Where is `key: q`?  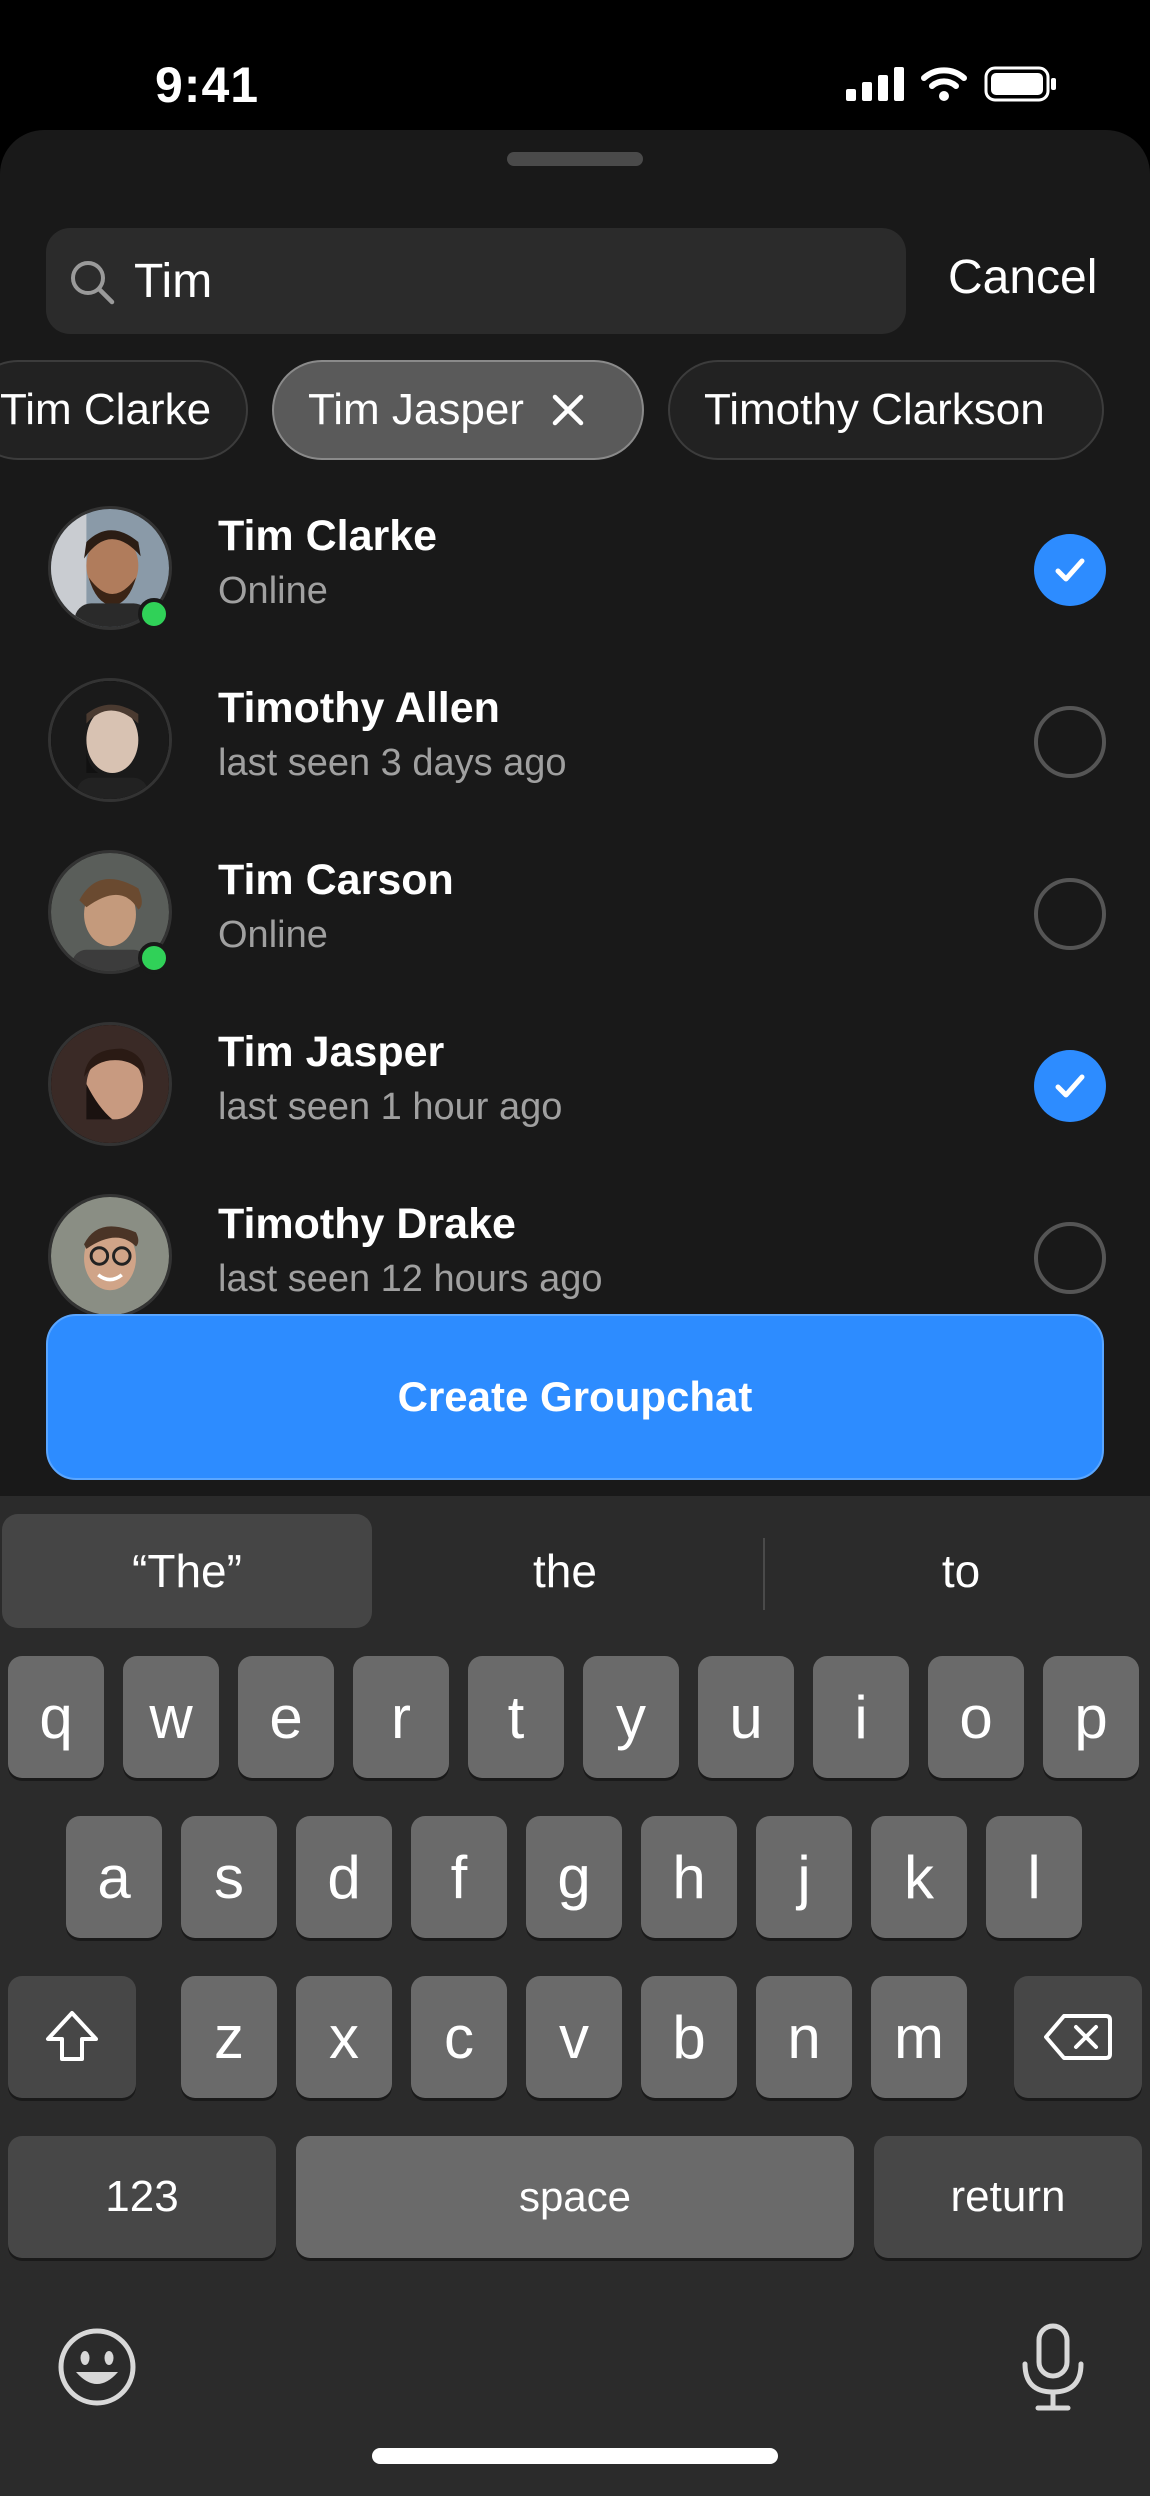 key: q is located at coordinates (56, 1717).